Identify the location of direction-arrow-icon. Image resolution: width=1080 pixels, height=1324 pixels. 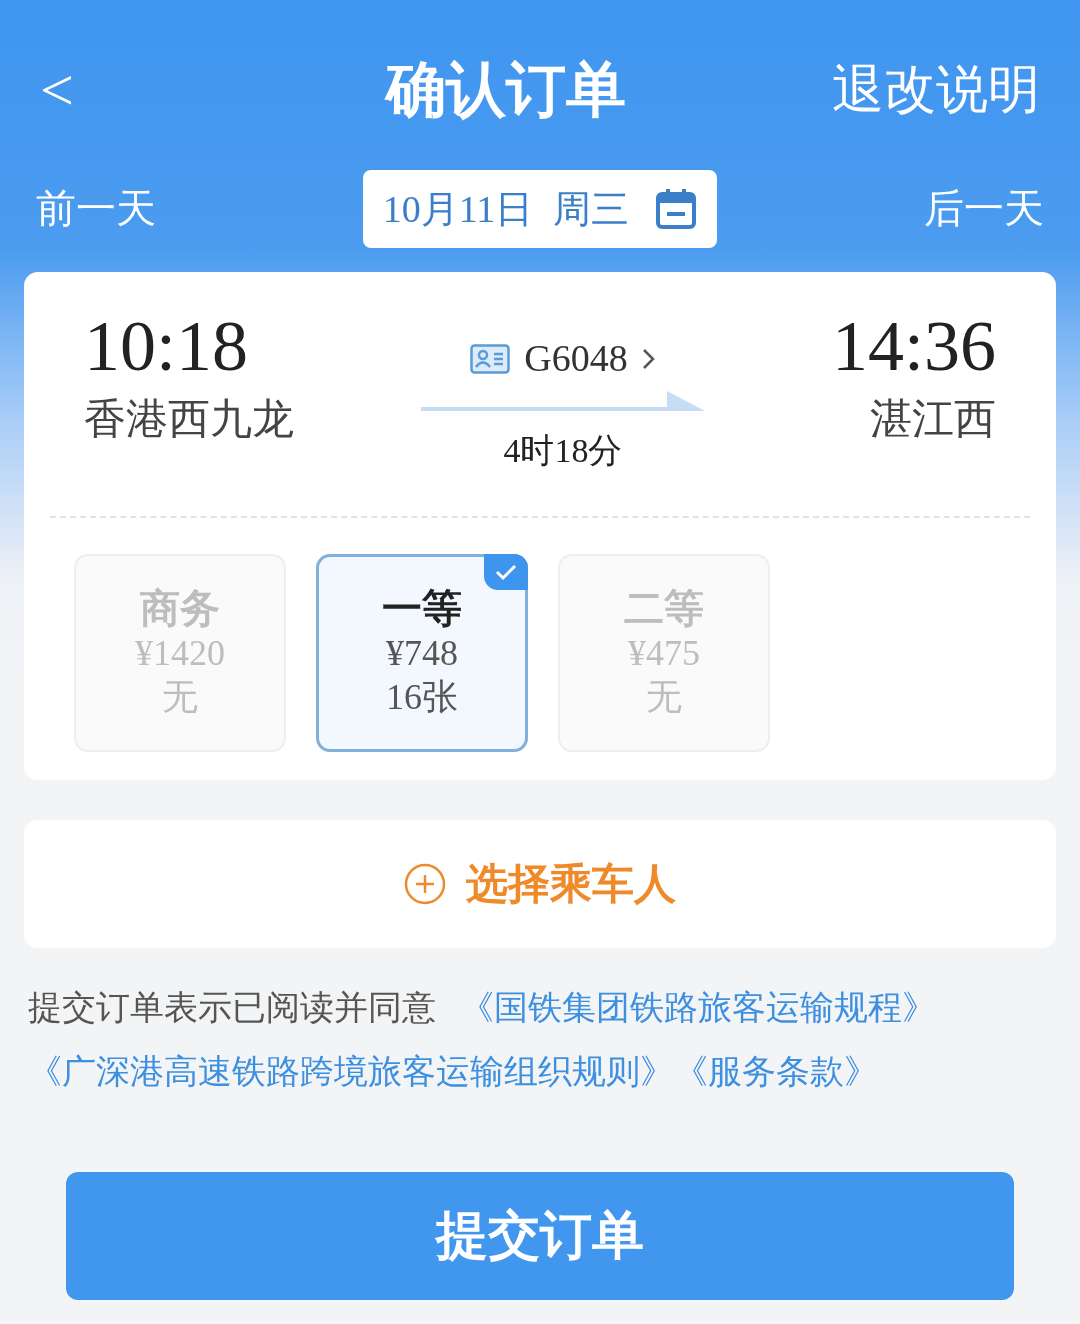
(563, 402).